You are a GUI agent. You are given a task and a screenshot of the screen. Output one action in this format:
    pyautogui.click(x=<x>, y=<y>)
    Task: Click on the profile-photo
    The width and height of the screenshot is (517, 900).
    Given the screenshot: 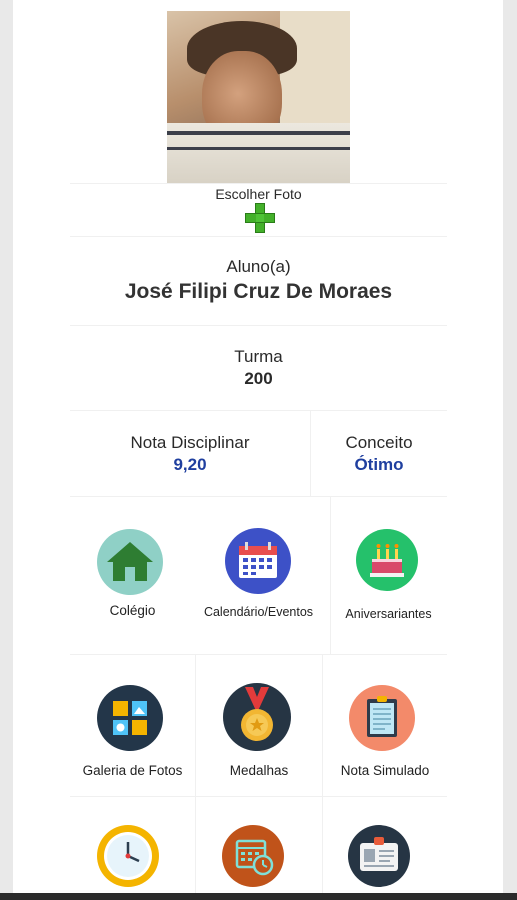 What is the action you would take?
    pyautogui.click(x=258, y=97)
    